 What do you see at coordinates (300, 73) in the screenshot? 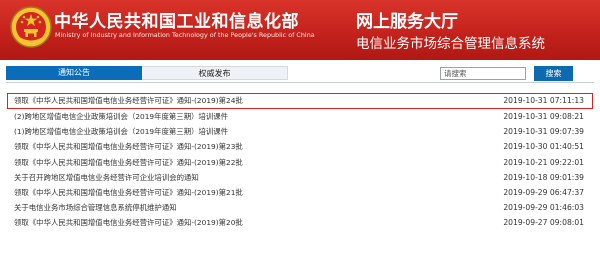
I see `tab-bar: 通知公告 权威发布 搜索` at bounding box center [300, 73].